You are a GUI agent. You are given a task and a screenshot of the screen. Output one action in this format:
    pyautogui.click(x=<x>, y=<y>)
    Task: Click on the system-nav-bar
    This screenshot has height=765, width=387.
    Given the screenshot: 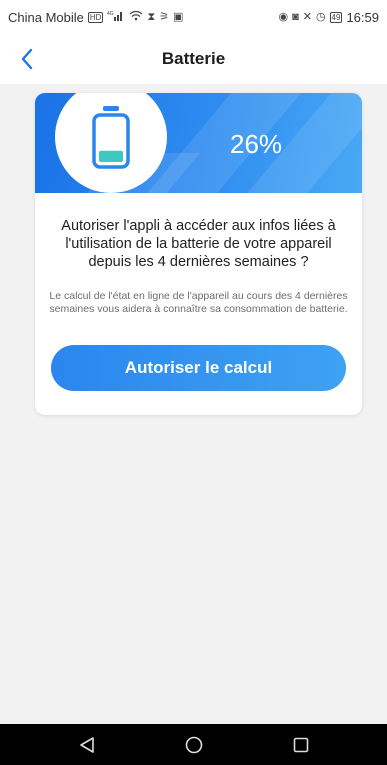 What is the action you would take?
    pyautogui.click(x=193, y=744)
    